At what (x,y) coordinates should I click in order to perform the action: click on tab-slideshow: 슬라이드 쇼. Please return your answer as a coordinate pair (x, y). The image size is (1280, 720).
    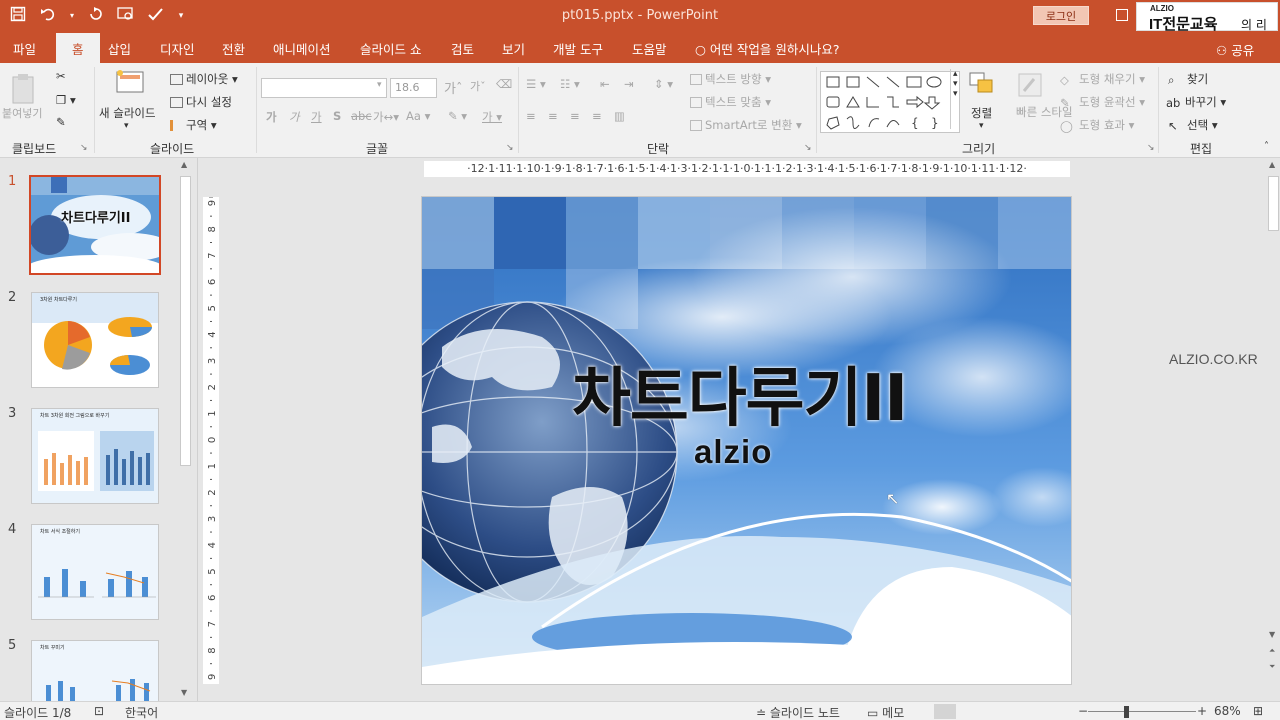
    Looking at the image, I should click on (390, 48).